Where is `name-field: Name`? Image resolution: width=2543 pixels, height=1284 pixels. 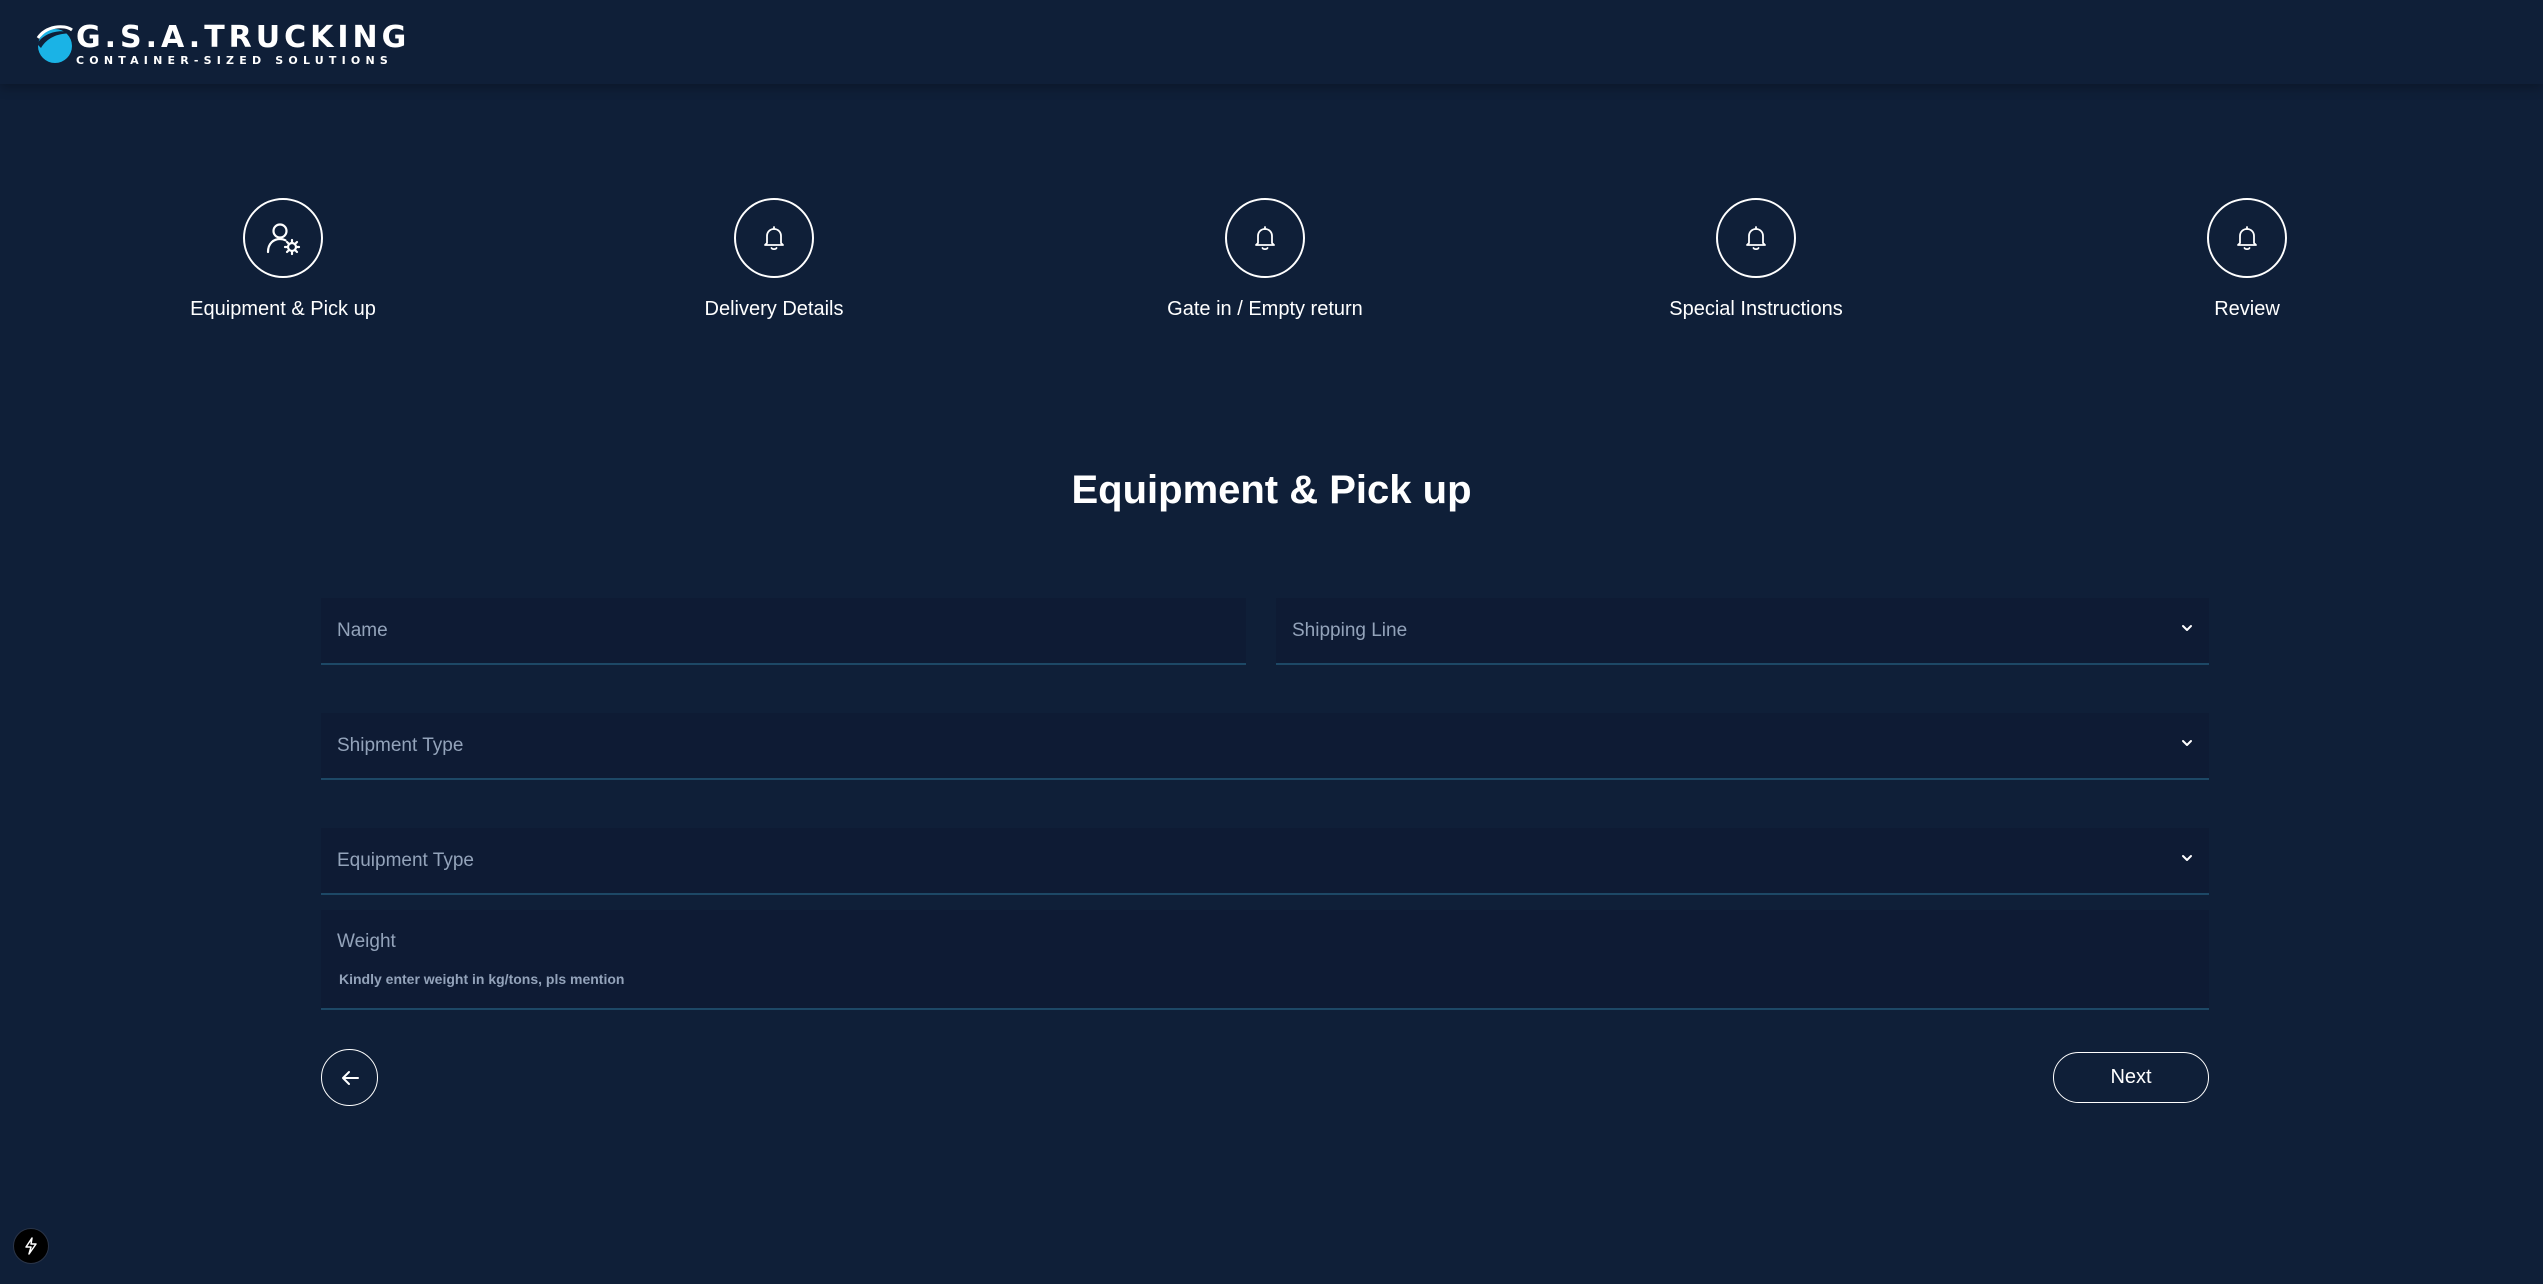 name-field: Name is located at coordinates (783, 631).